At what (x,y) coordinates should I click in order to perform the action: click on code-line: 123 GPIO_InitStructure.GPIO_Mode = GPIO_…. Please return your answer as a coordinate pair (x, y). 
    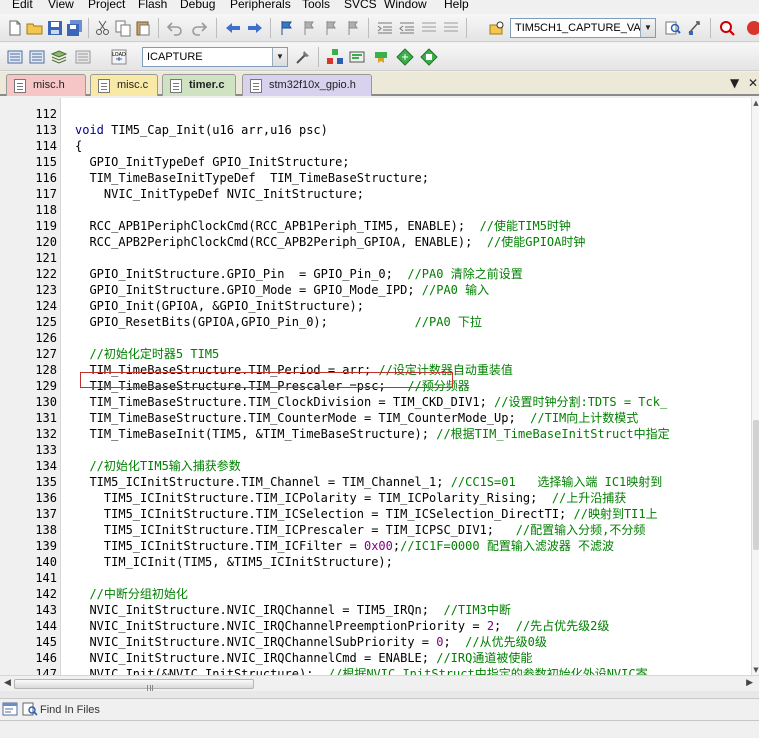
    Looking at the image, I should click on (376, 290).